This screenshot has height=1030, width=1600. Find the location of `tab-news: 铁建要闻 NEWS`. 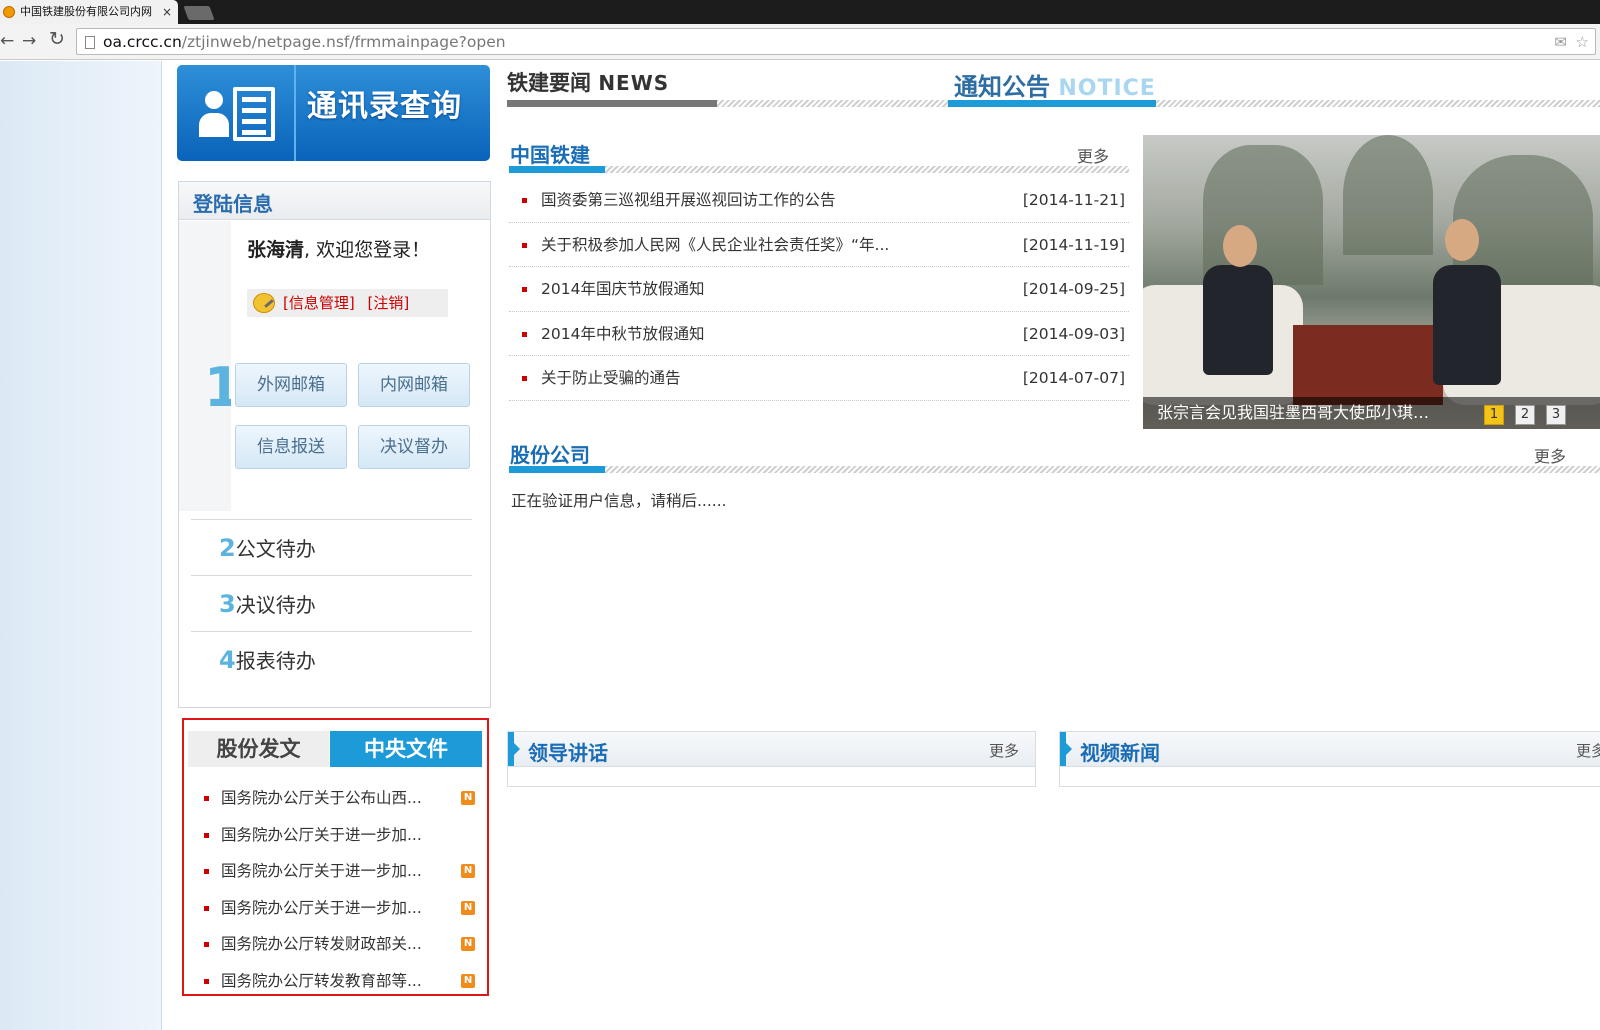

tab-news: 铁建要闻 NEWS is located at coordinates (588, 82).